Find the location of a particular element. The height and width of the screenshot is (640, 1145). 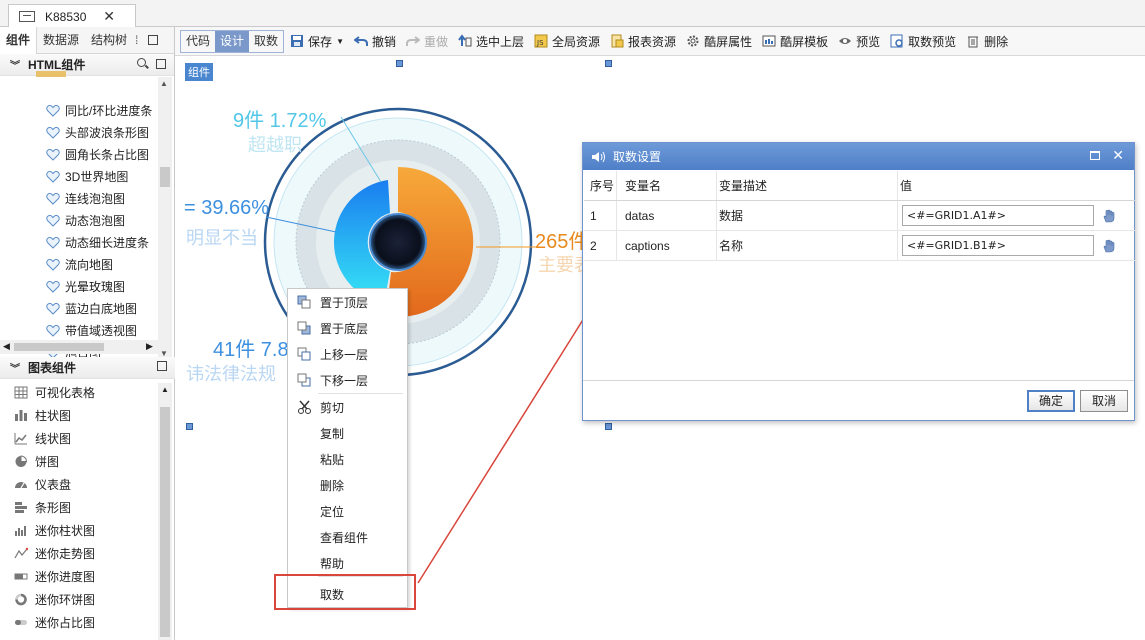

data-preview-button: 取数预览 is located at coordinates (923, 41).